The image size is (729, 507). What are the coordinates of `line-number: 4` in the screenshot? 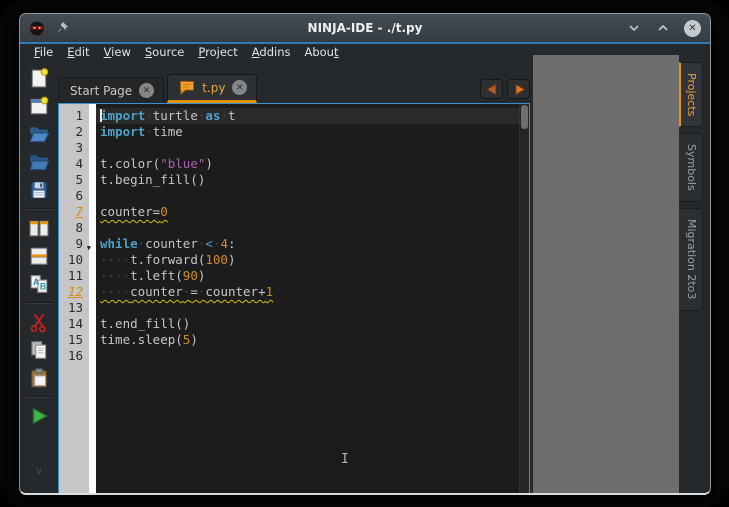 It's located at (79, 163).